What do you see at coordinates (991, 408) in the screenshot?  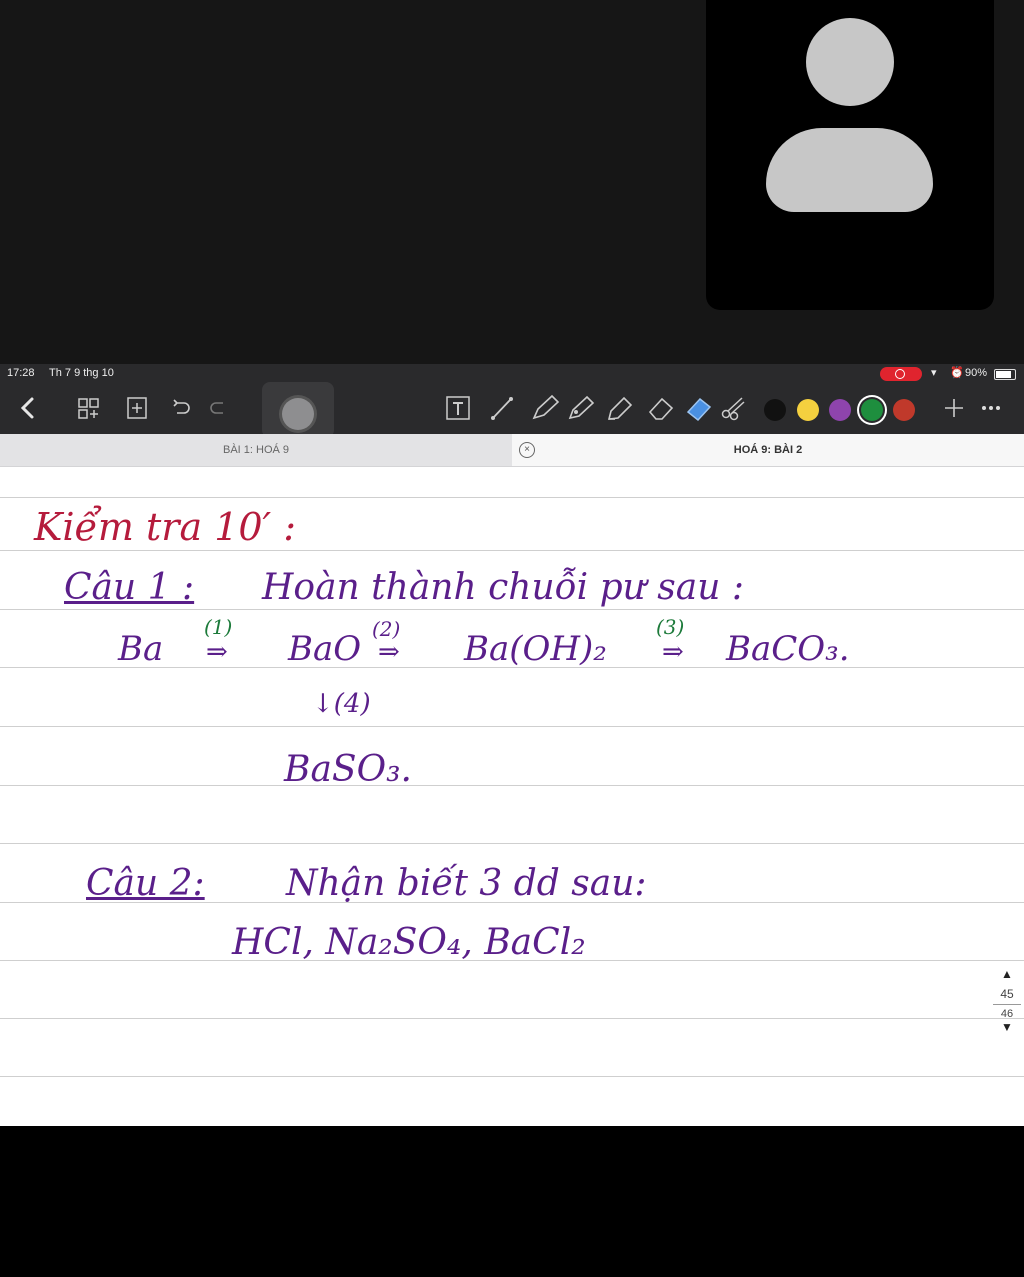 I see `more-icon` at bounding box center [991, 408].